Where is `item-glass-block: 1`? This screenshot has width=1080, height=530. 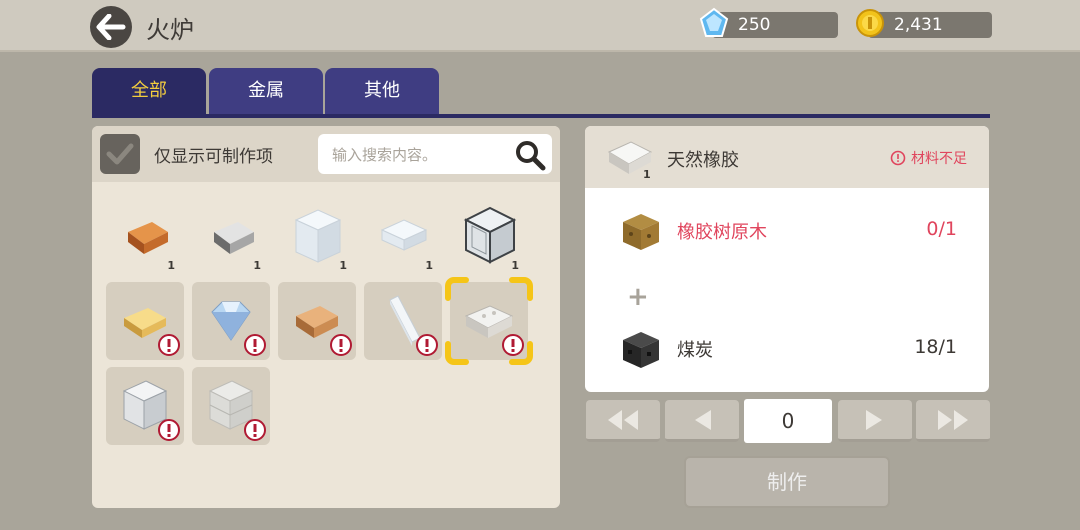
item-glass-block: 1 is located at coordinates (317, 239).